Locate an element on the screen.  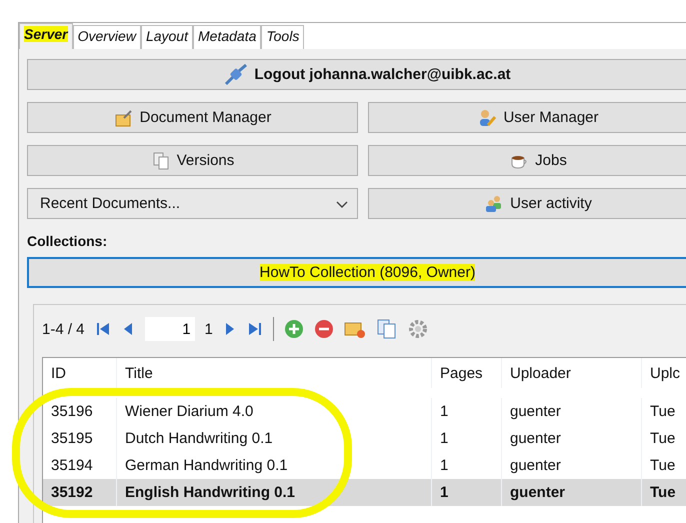
tab: Server is located at coordinates (46, 36).